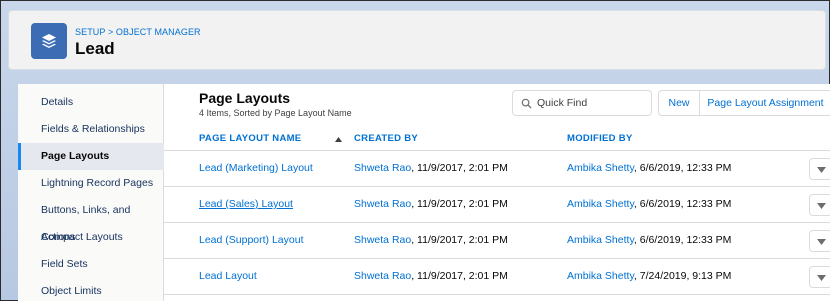 The width and height of the screenshot is (830, 301). I want to click on sidebar-item-lightning-record-pages: Lightning Record Pages, so click(91, 183).